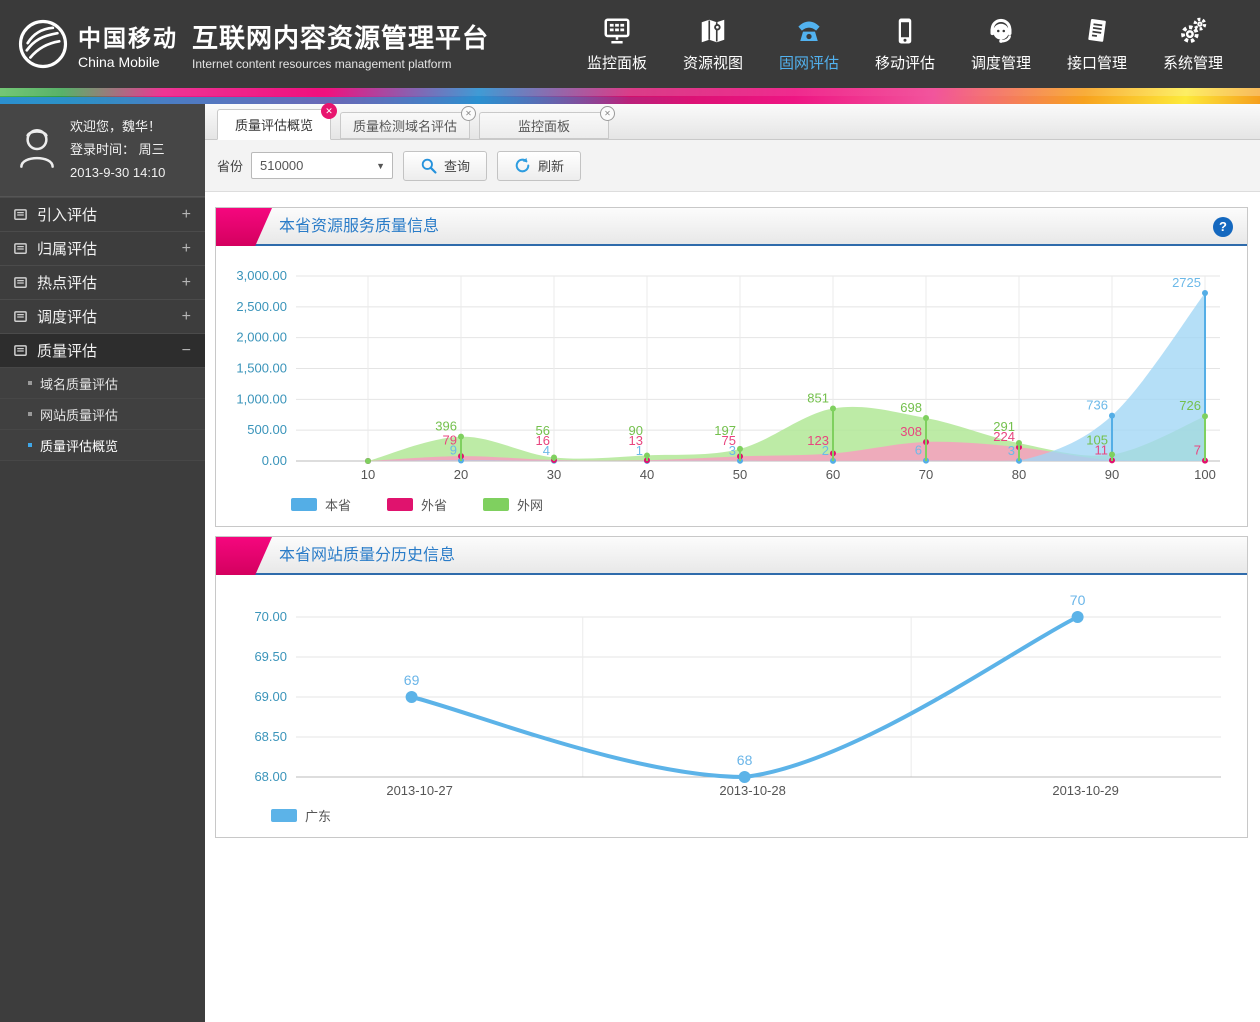 The width and height of the screenshot is (1260, 1022). Describe the element at coordinates (457, 166) in the screenshot. I see `search-button-label: 查询` at that location.